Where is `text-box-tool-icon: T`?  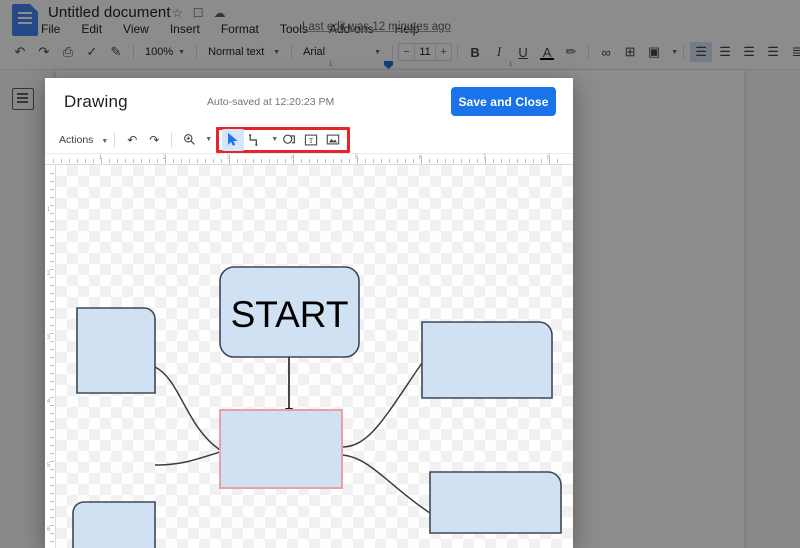
text-box-tool-icon: T is located at coordinates (311, 140).